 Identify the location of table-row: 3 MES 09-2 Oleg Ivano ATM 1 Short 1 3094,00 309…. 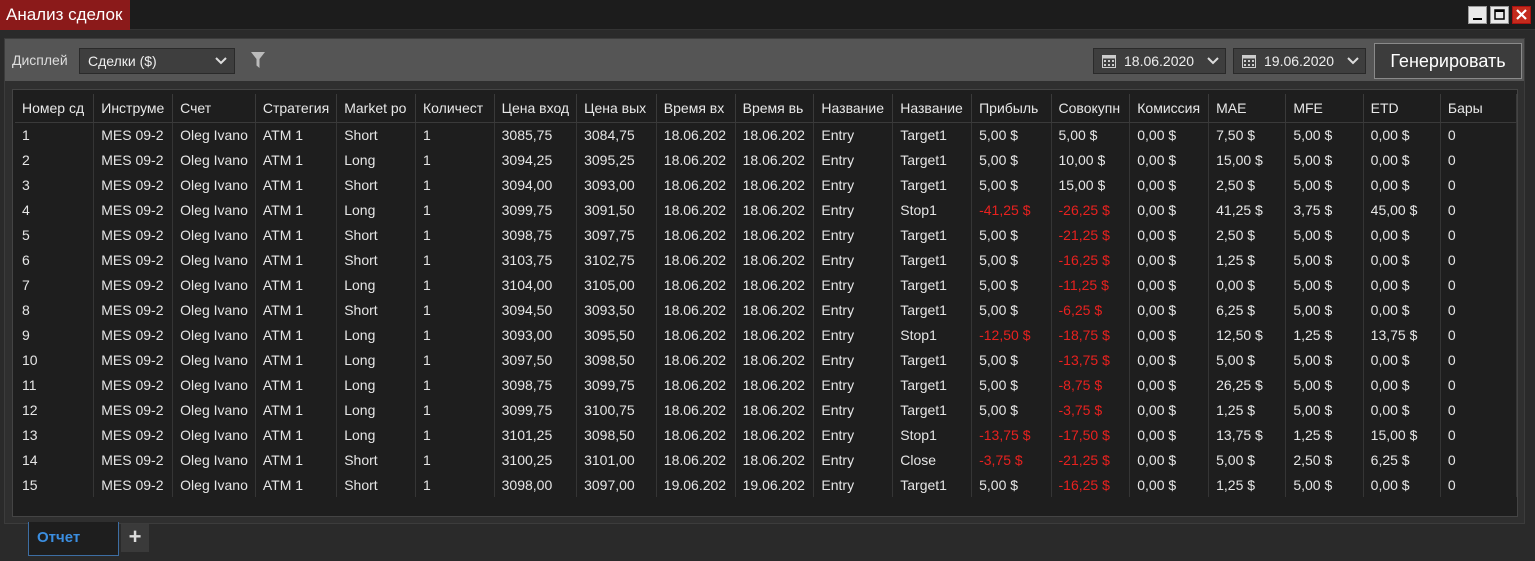
(766, 184).